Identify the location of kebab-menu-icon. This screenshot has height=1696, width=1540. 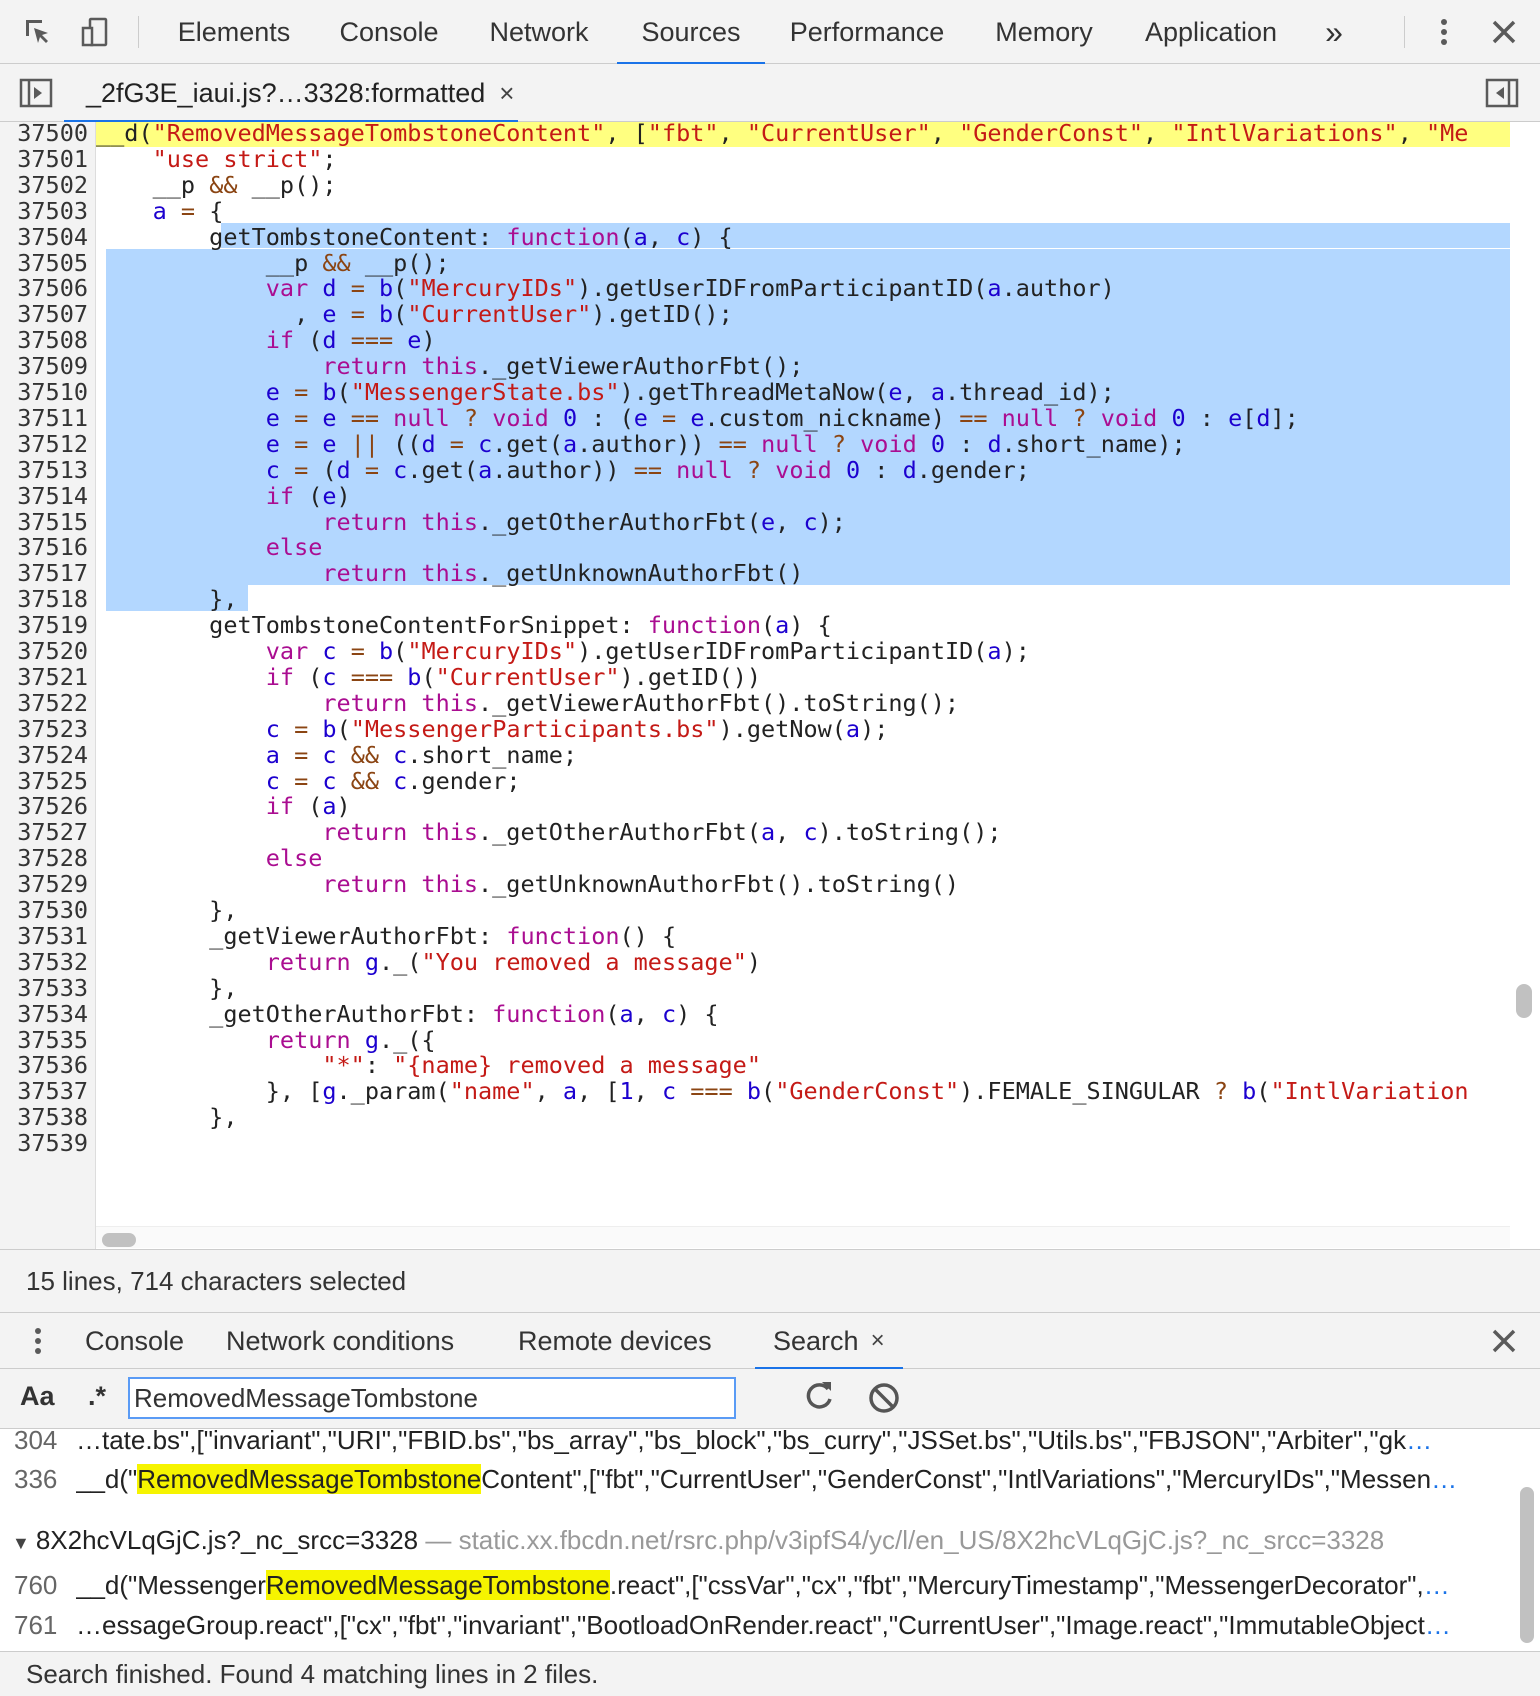
(1444, 32).